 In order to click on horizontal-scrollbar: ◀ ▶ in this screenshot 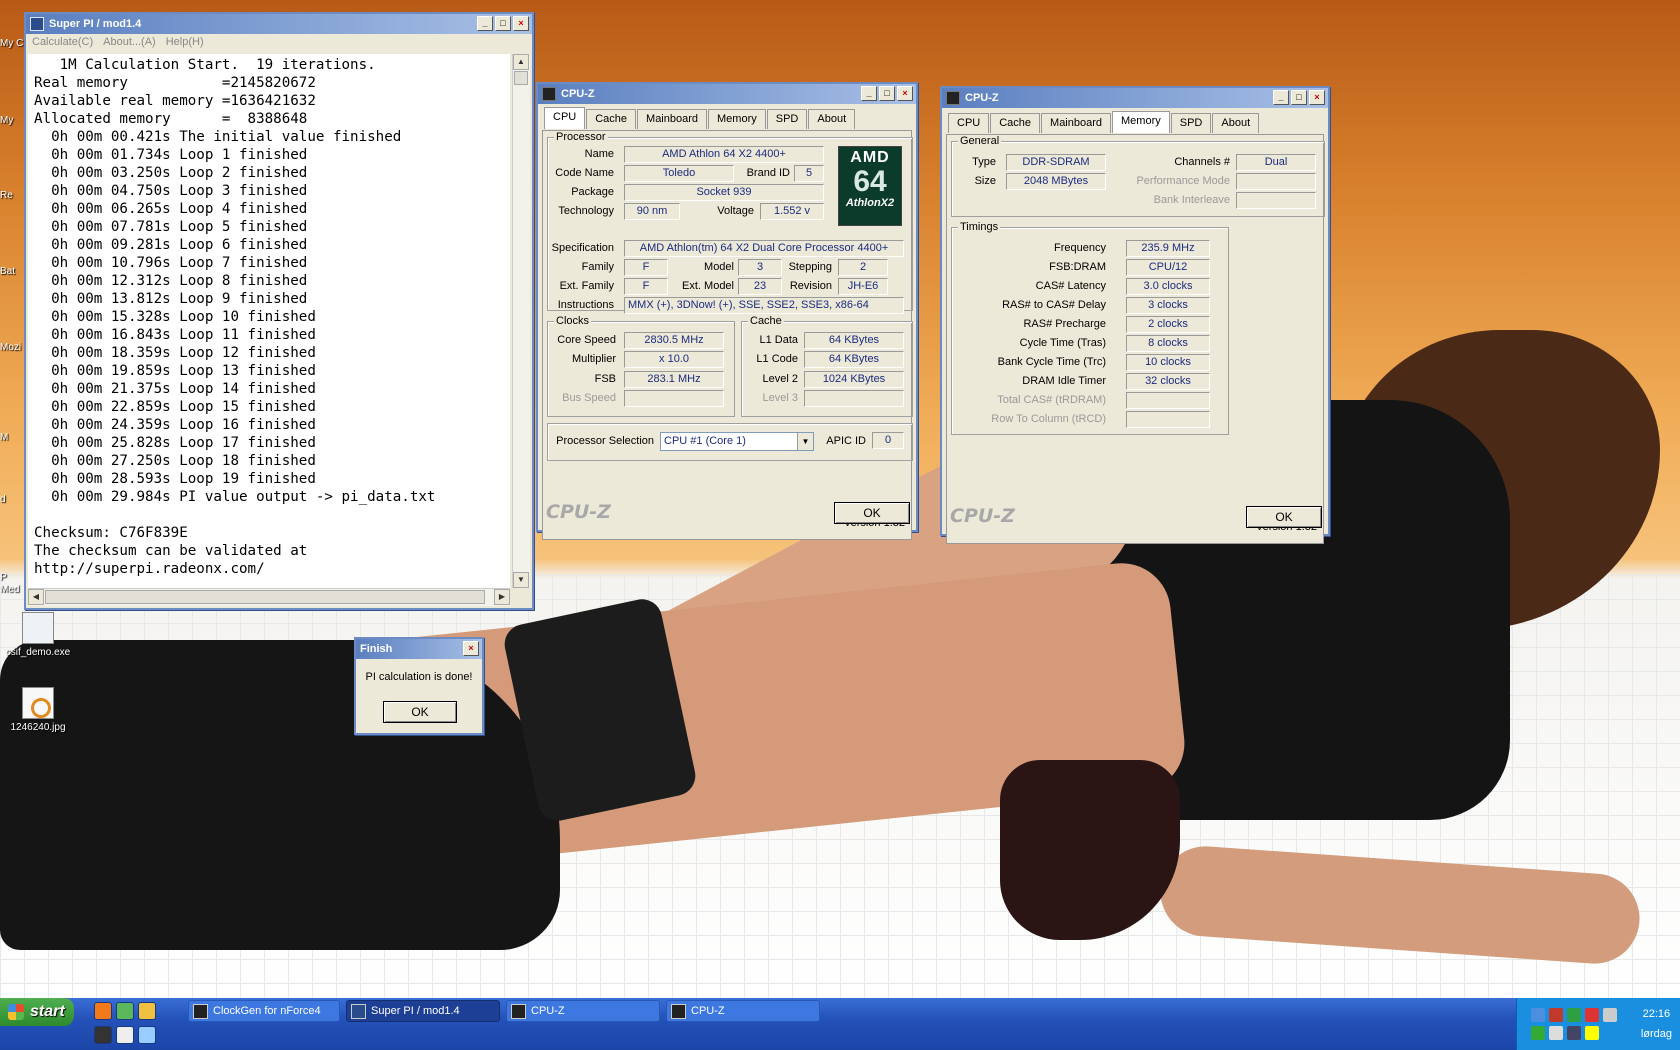, I will do `click(269, 597)`.